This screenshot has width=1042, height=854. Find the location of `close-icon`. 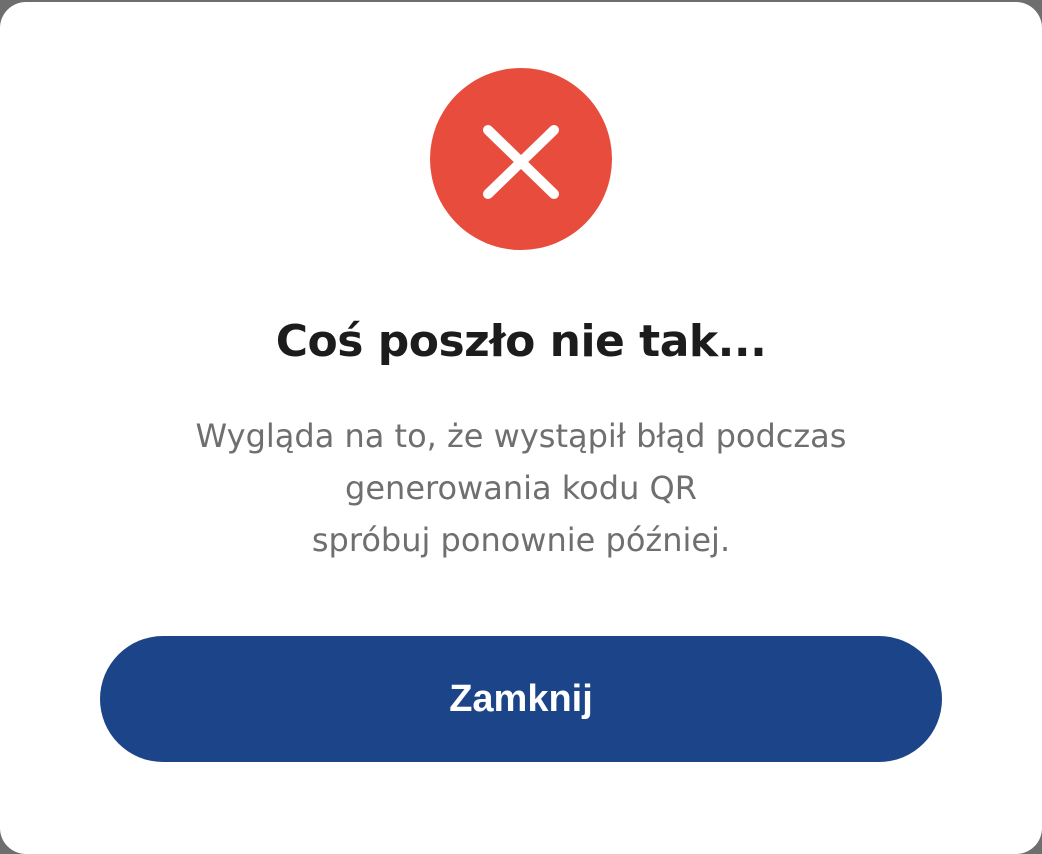

close-icon is located at coordinates (521, 162).